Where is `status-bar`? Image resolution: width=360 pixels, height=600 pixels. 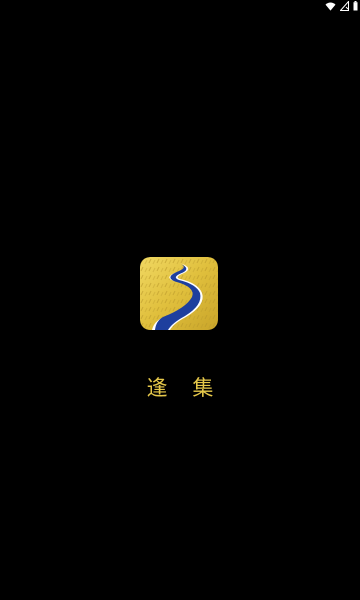 status-bar is located at coordinates (180, 7).